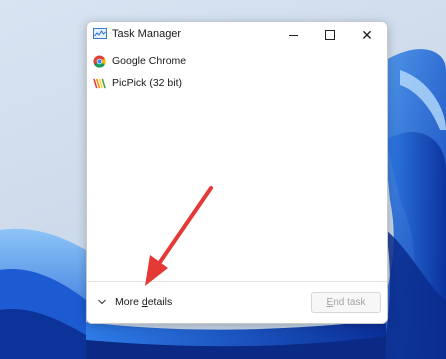 This screenshot has width=446, height=359. I want to click on minimize-button, so click(293, 35).